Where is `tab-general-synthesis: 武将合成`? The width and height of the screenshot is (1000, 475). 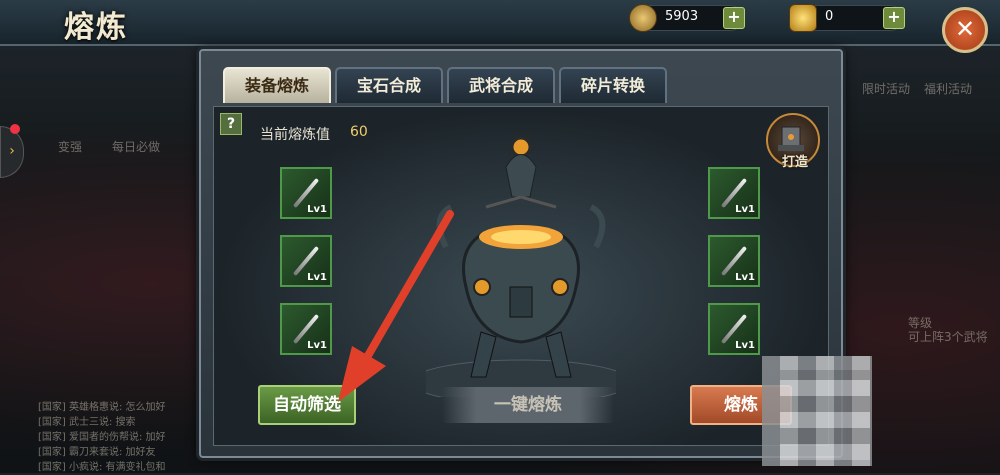
tab-general-synthesis: 武将合成 is located at coordinates (501, 85).